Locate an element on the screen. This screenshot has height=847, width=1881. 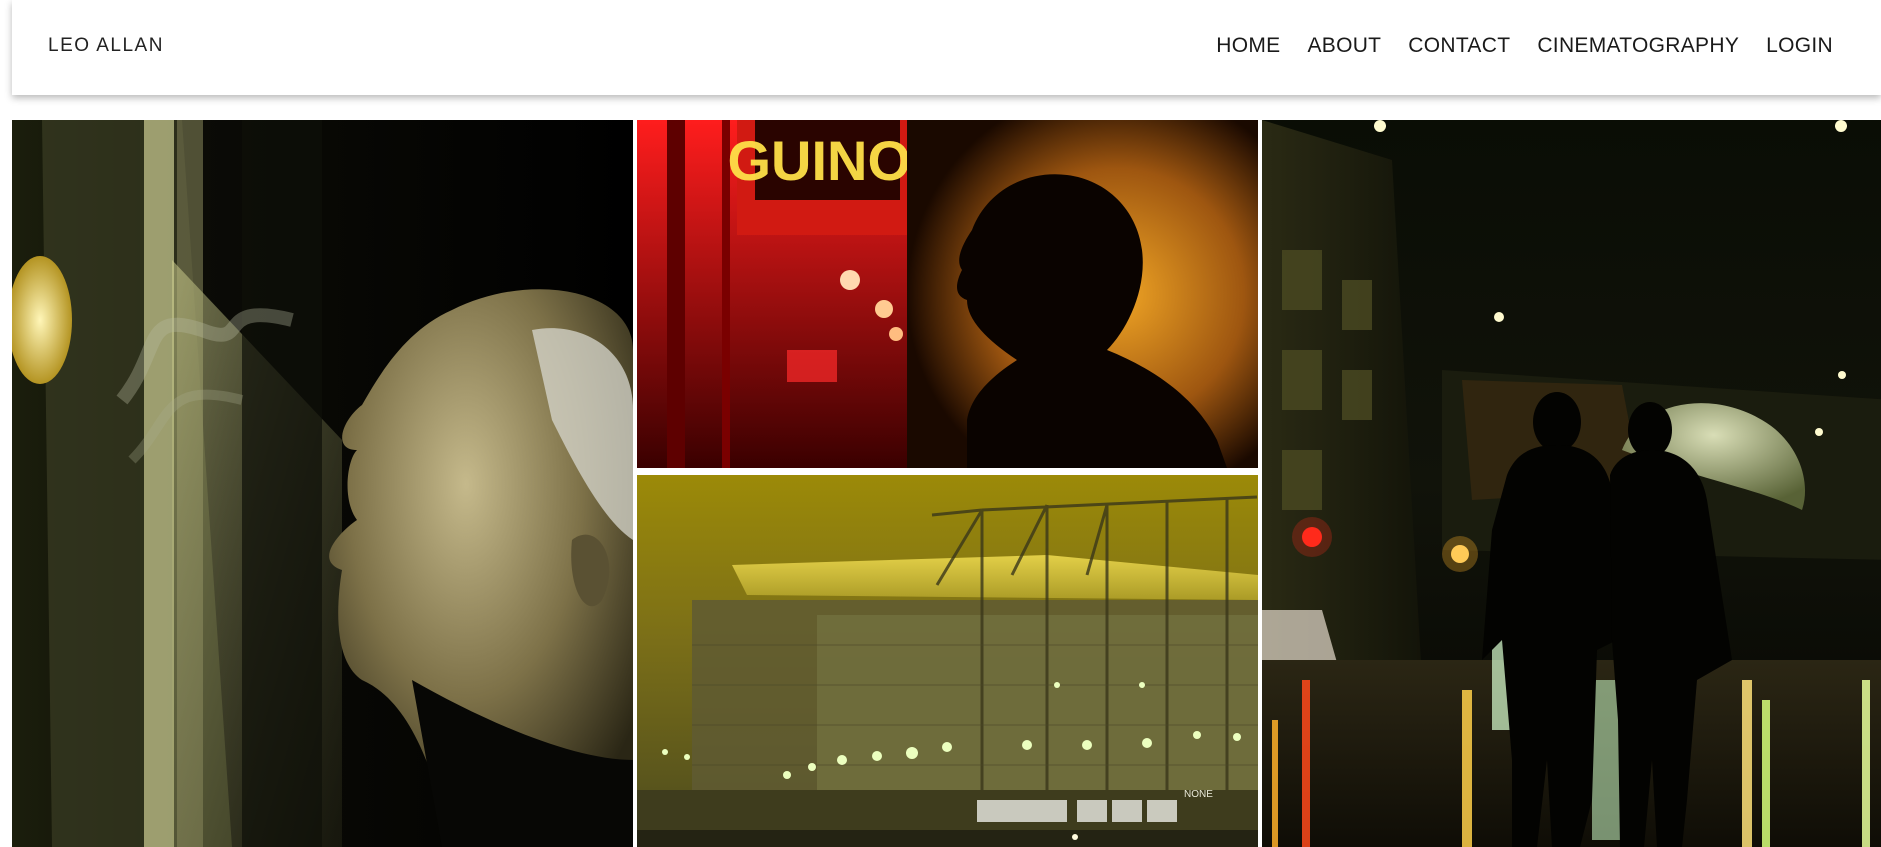
stadium-fog-photo: NONE is located at coordinates (947, 661).